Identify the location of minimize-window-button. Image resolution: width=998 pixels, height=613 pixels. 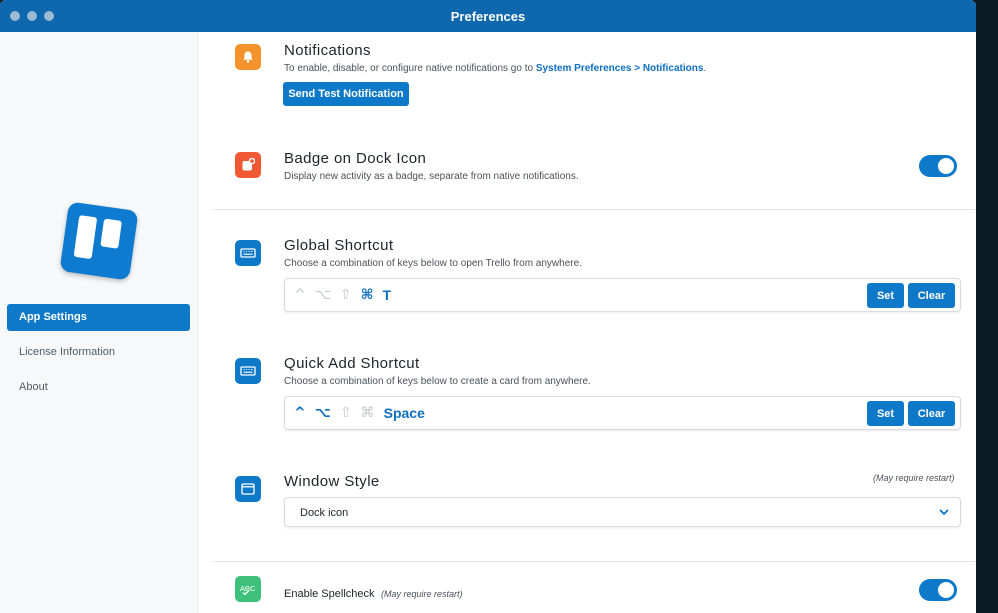
(32, 16).